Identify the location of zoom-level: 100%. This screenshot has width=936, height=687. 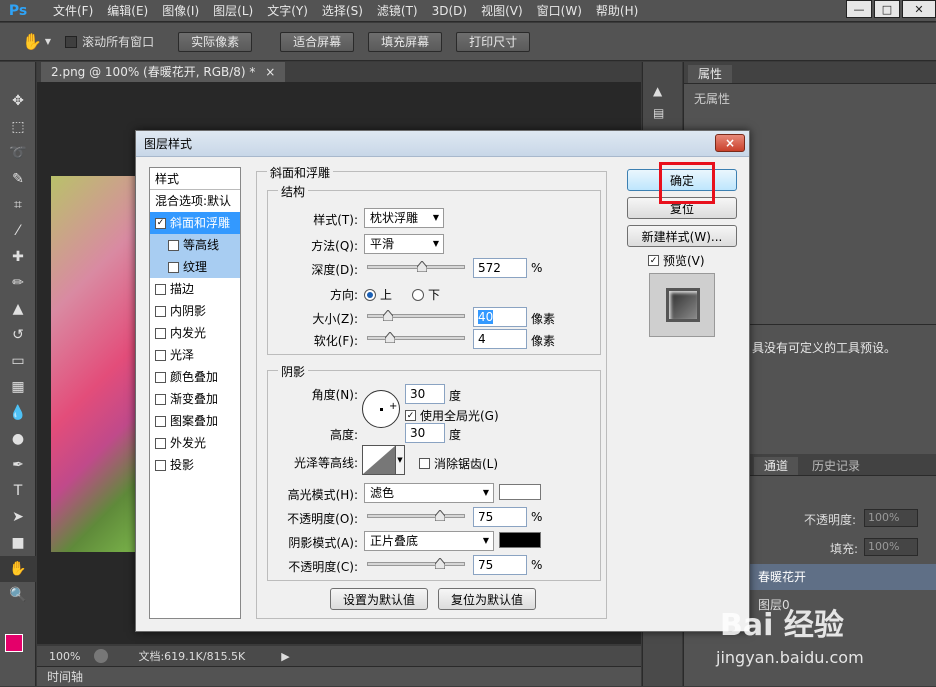
(64, 656).